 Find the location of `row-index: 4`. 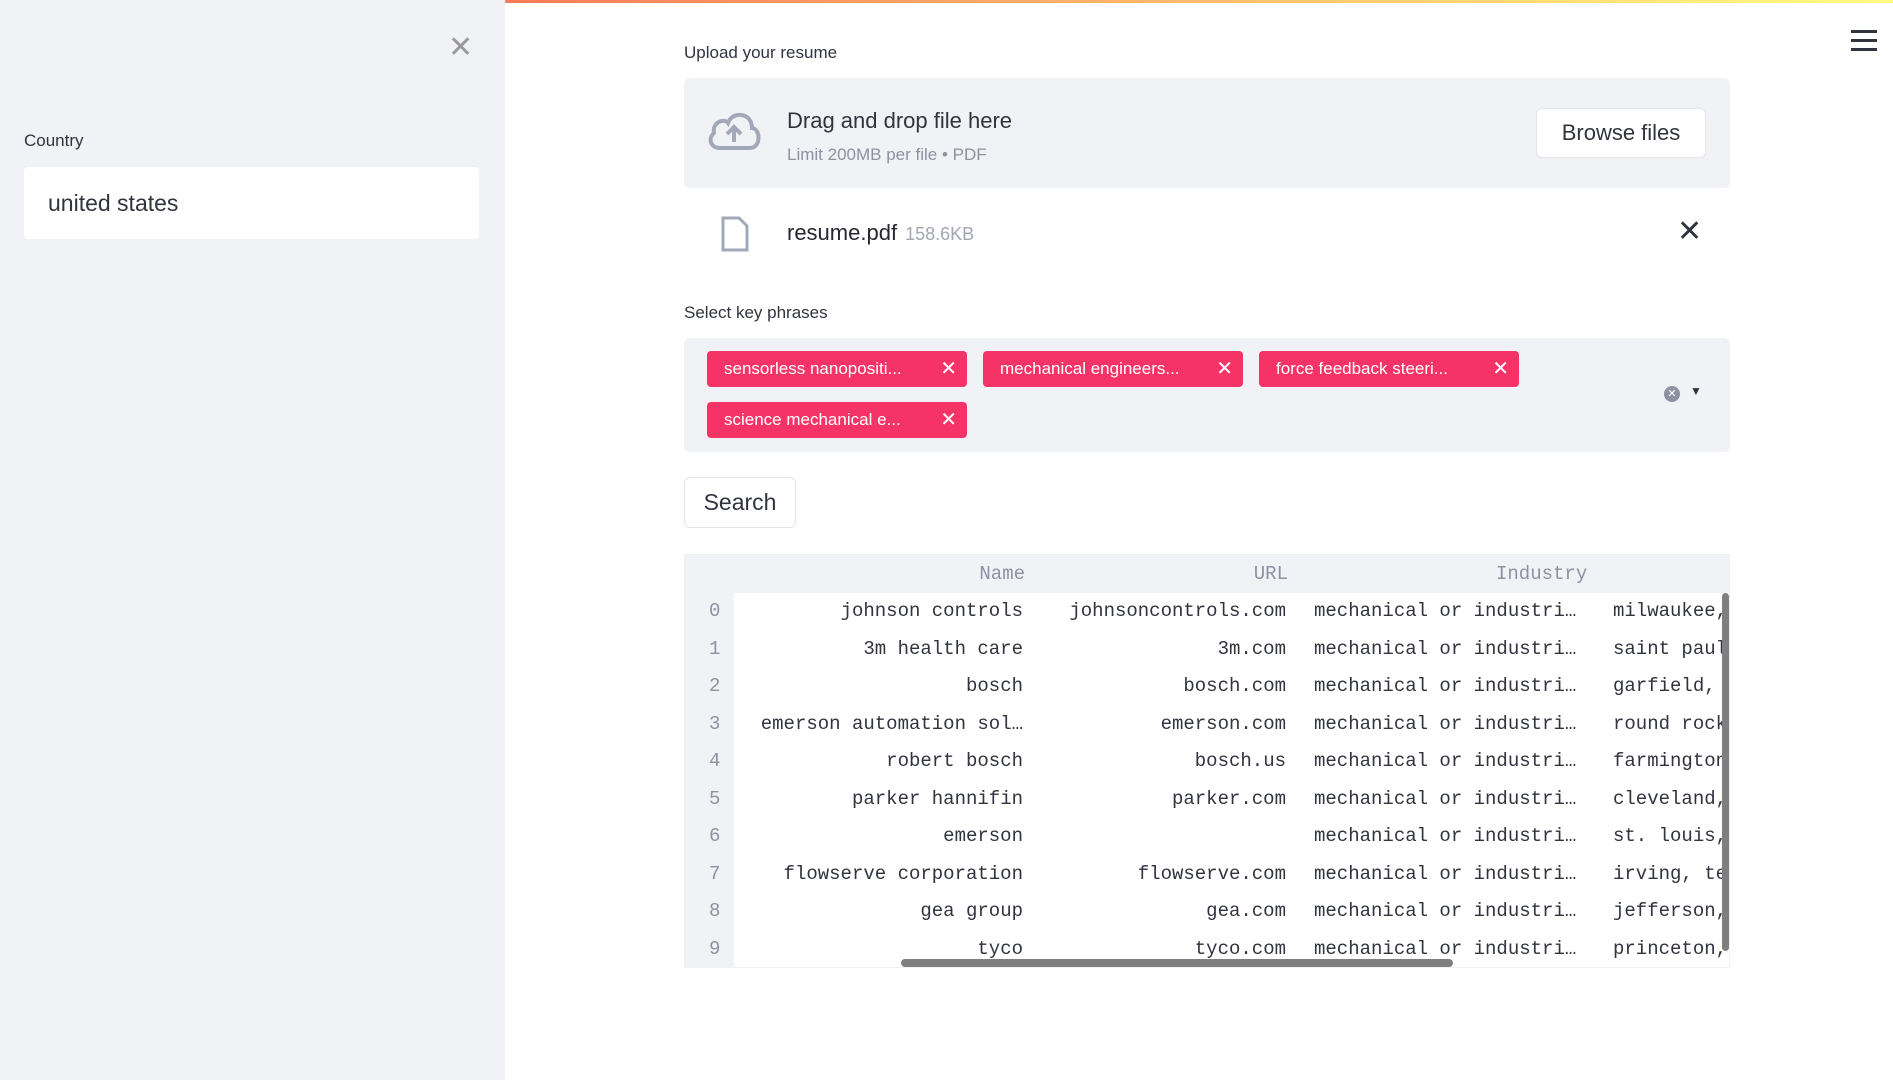

row-index: 4 is located at coordinates (715, 761).